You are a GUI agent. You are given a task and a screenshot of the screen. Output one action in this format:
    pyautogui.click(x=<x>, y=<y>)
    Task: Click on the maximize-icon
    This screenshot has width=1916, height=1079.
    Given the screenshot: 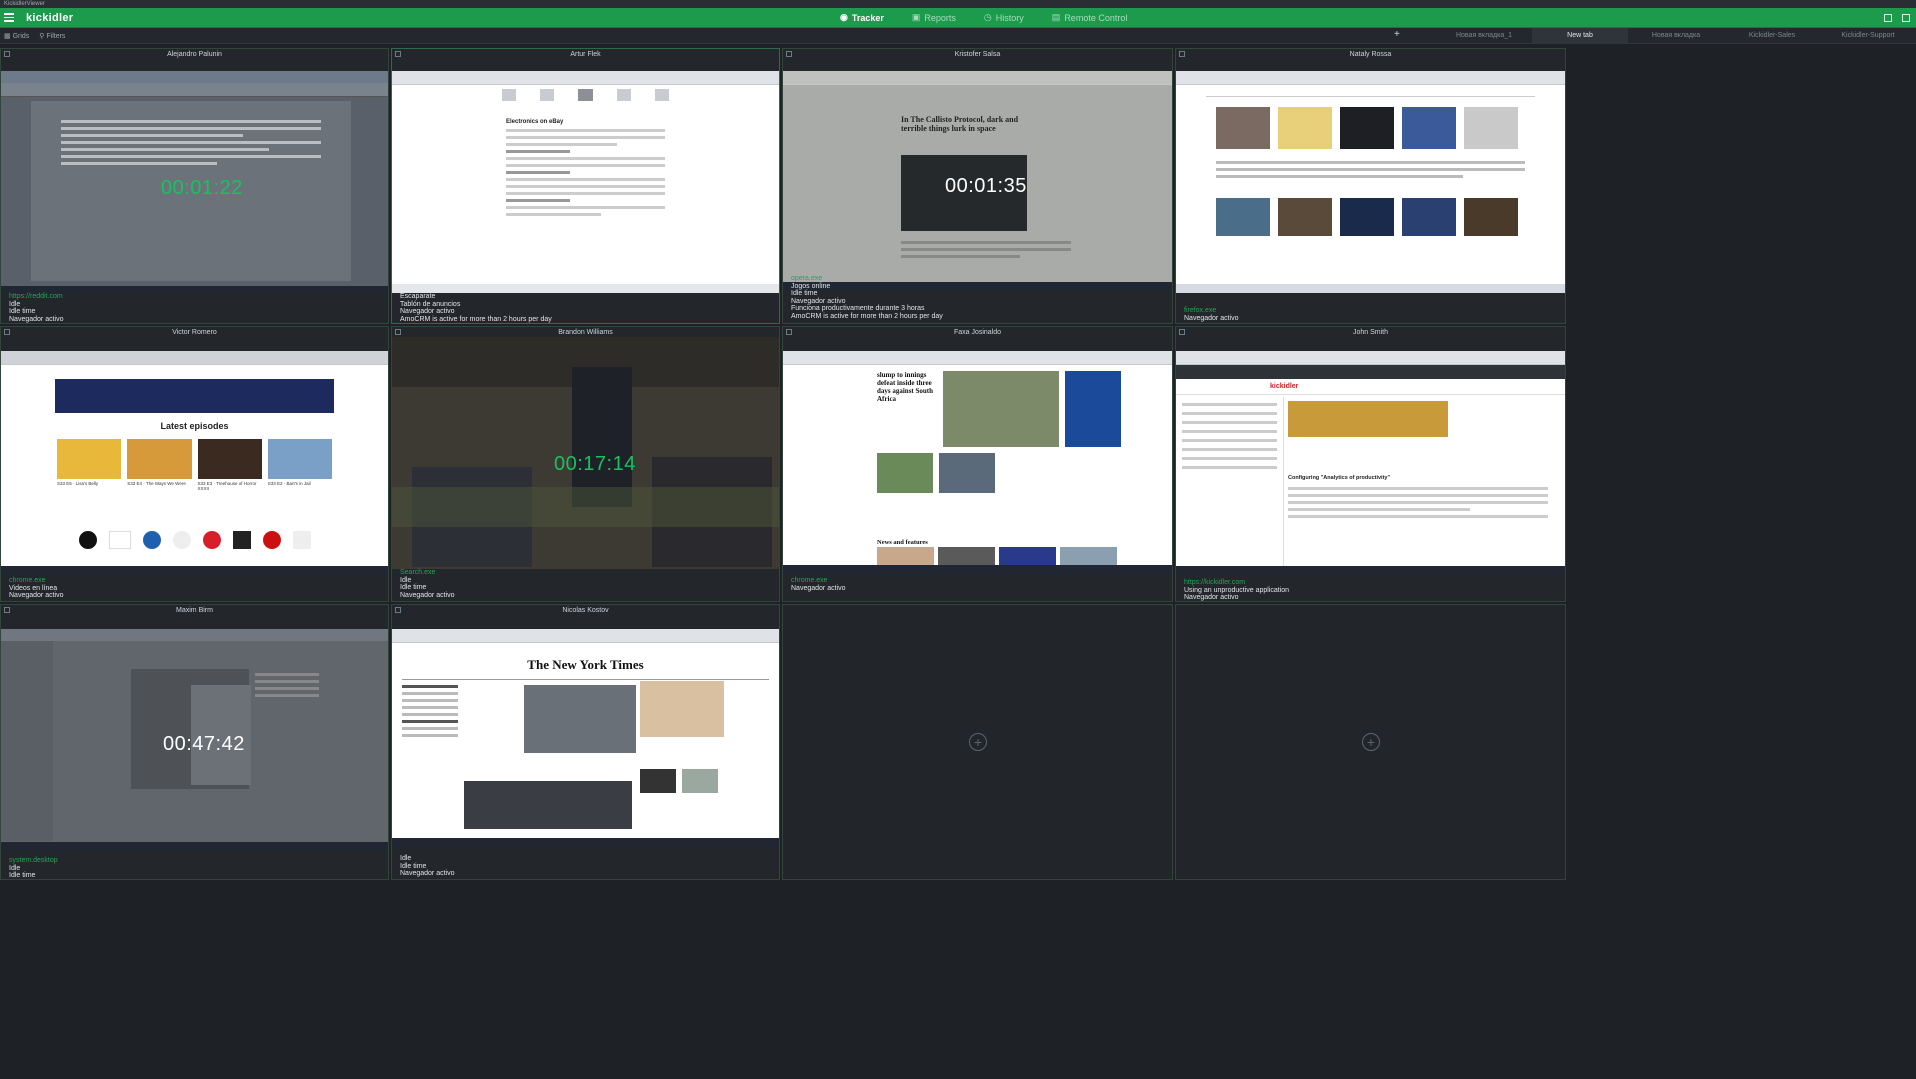 What is the action you would take?
    pyautogui.click(x=1906, y=17)
    